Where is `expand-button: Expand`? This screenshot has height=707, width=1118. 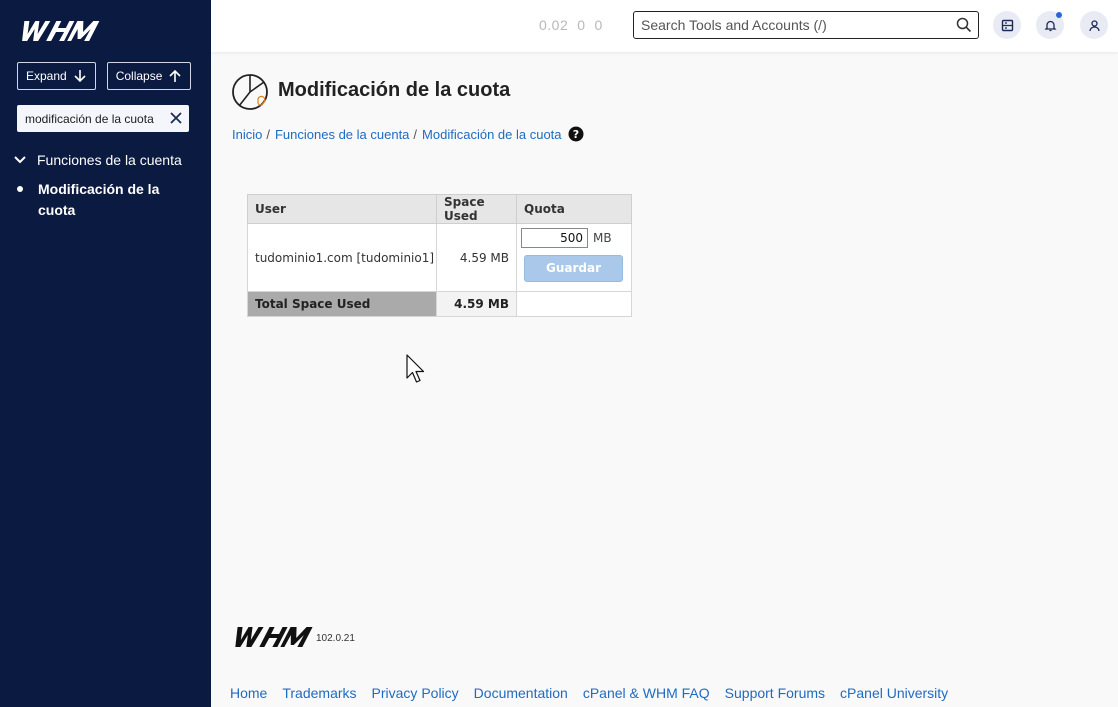
expand-button: Expand is located at coordinates (56, 76).